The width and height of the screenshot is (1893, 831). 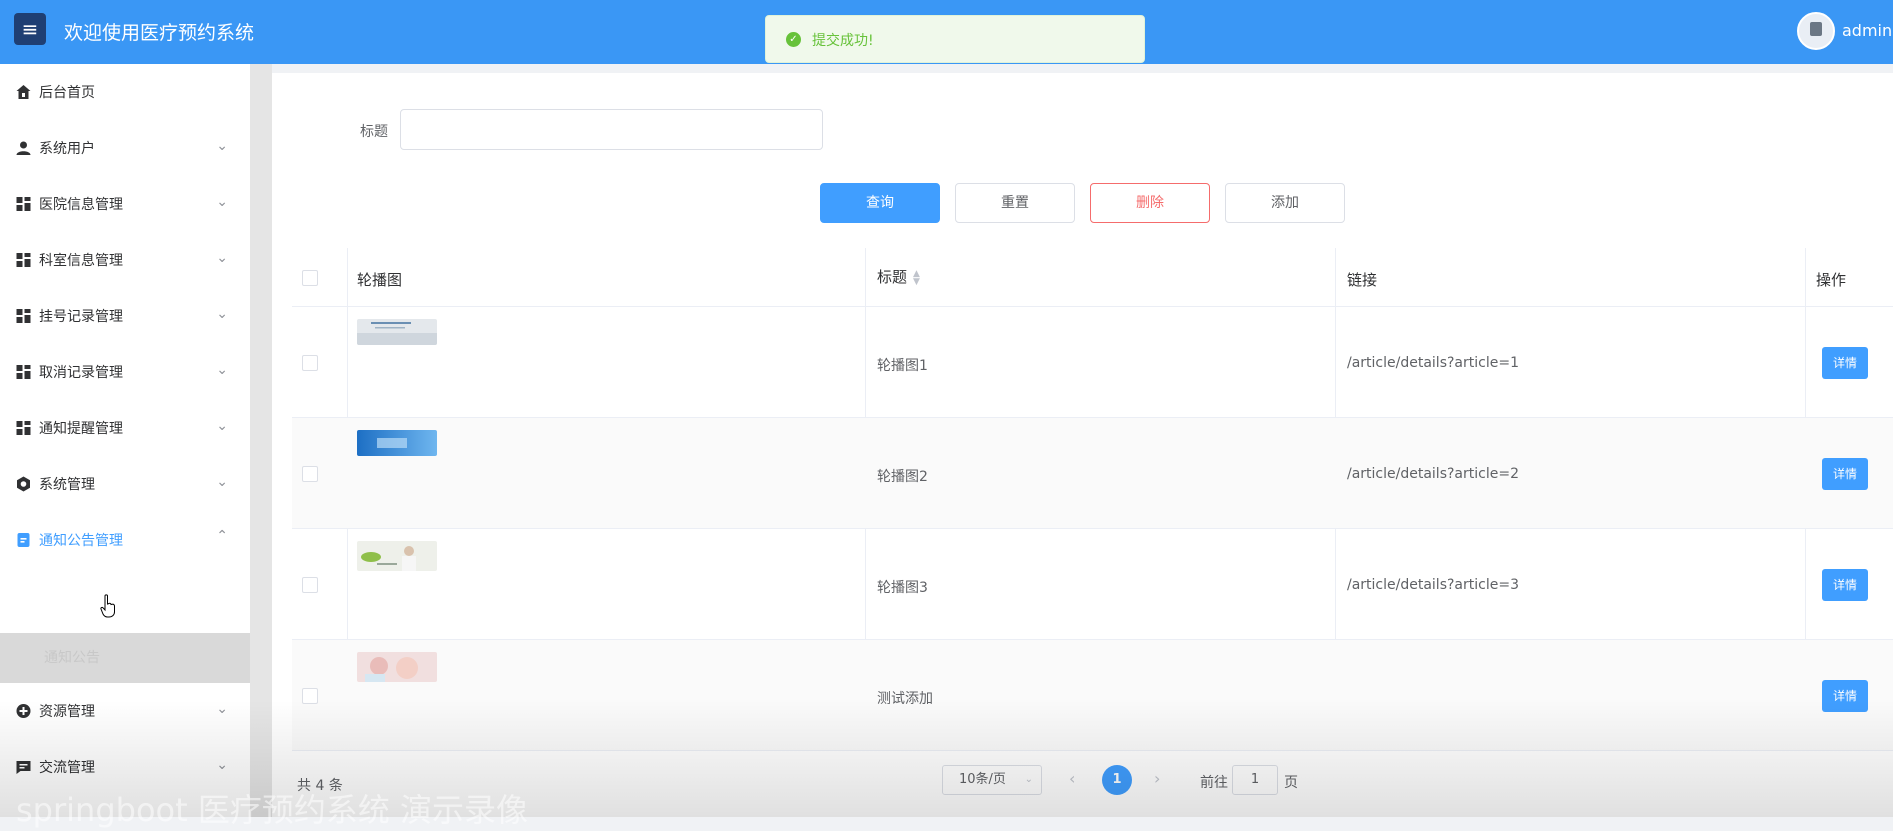 I want to click on username: admin, so click(x=1867, y=30).